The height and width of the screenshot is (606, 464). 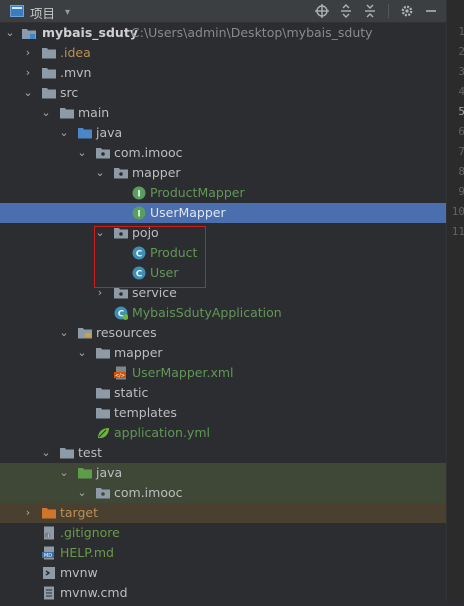 What do you see at coordinates (148, 492) in the screenshot?
I see `package-label: com.imooc` at bounding box center [148, 492].